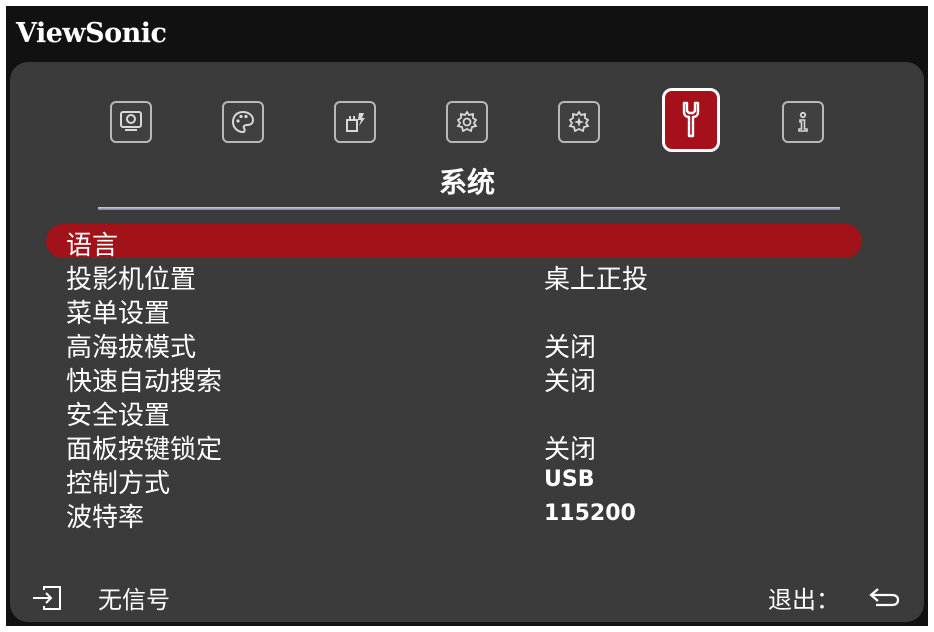 The height and width of the screenshot is (632, 934). What do you see at coordinates (105, 518) in the screenshot?
I see `menu-item-label: 波特率` at bounding box center [105, 518].